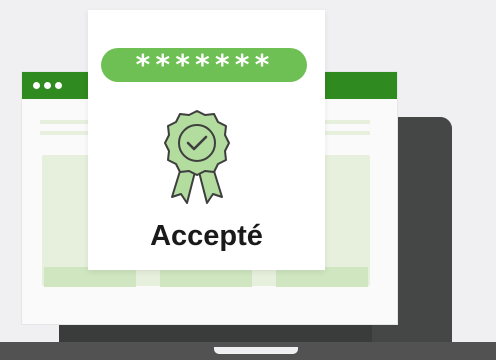 The height and width of the screenshot is (360, 496). I want to click on password-field: *******, so click(204, 65).